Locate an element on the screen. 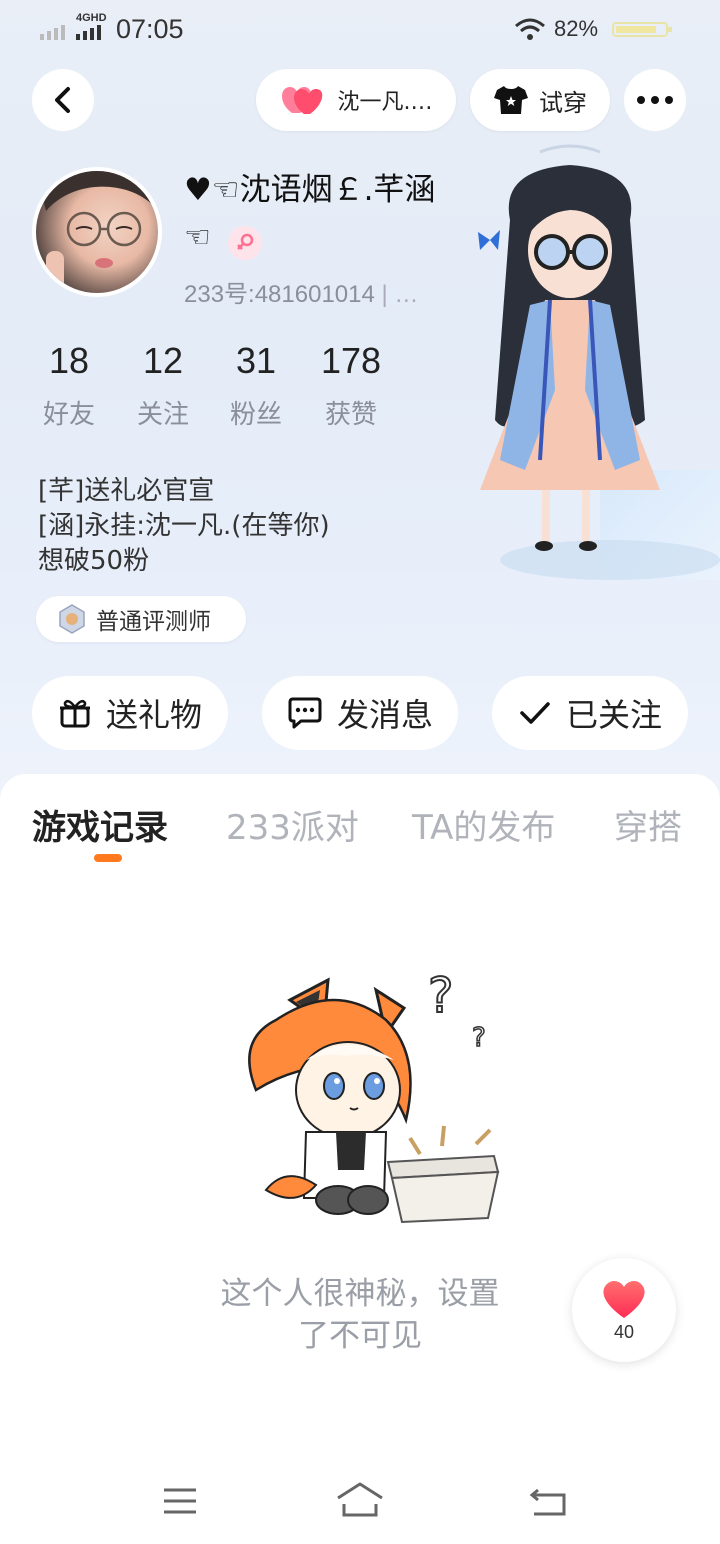 The width and height of the screenshot is (720, 1544). heart-icon is located at coordinates (624, 1299).